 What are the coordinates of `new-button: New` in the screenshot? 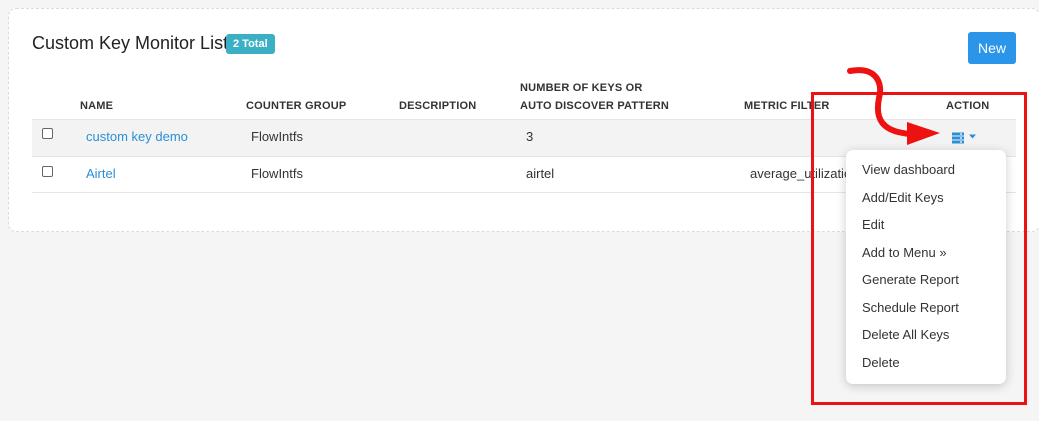 It's located at (992, 48).